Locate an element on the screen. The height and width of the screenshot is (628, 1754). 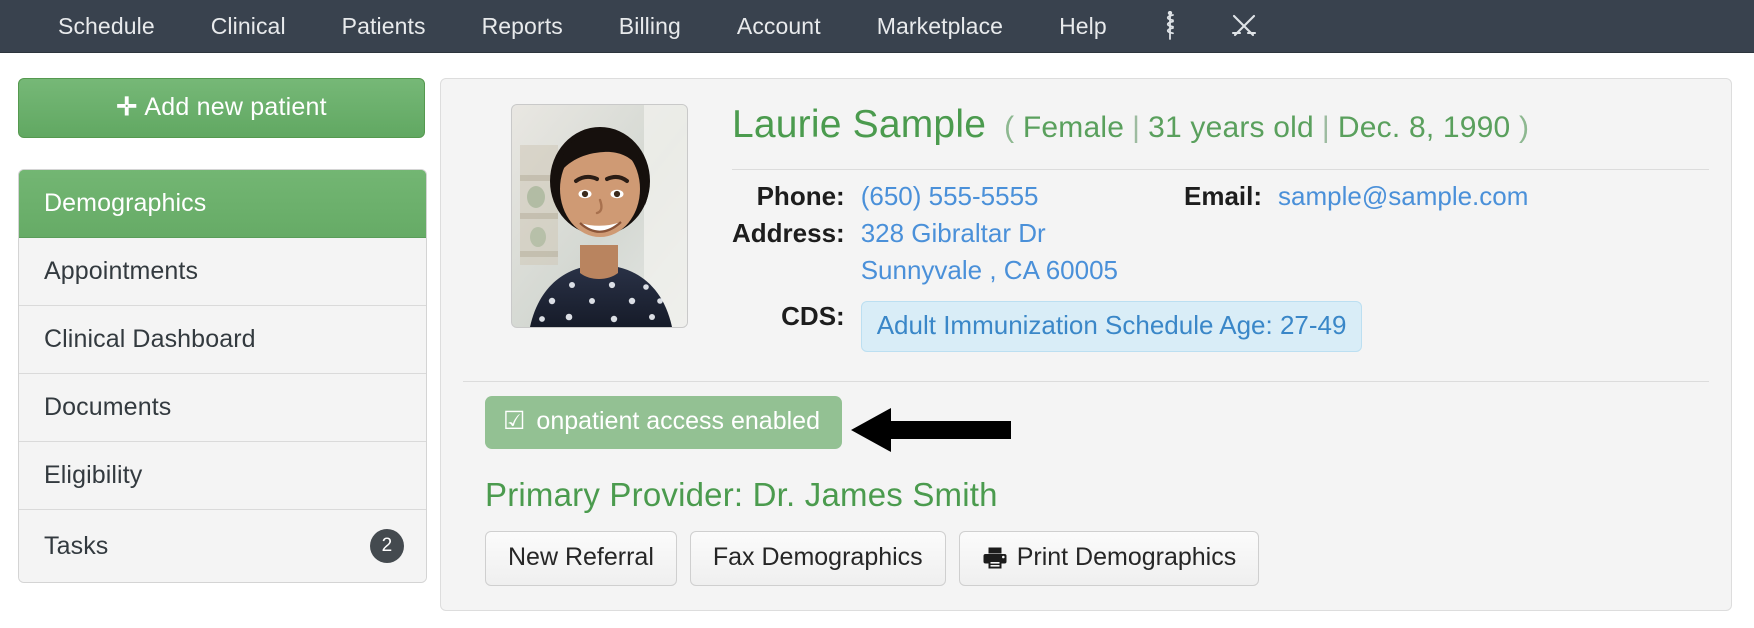
table-row: Sunnyvale , CA 60005 is located at coordinates (1130, 270).